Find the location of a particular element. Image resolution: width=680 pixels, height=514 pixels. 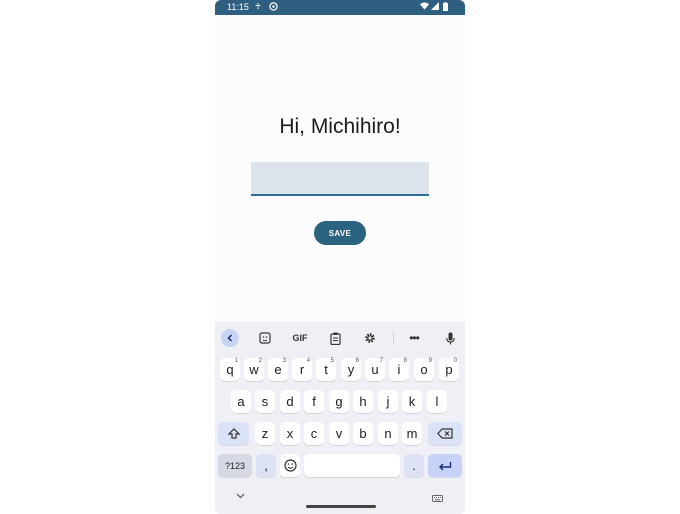

key-hint: 8 is located at coordinates (405, 361).